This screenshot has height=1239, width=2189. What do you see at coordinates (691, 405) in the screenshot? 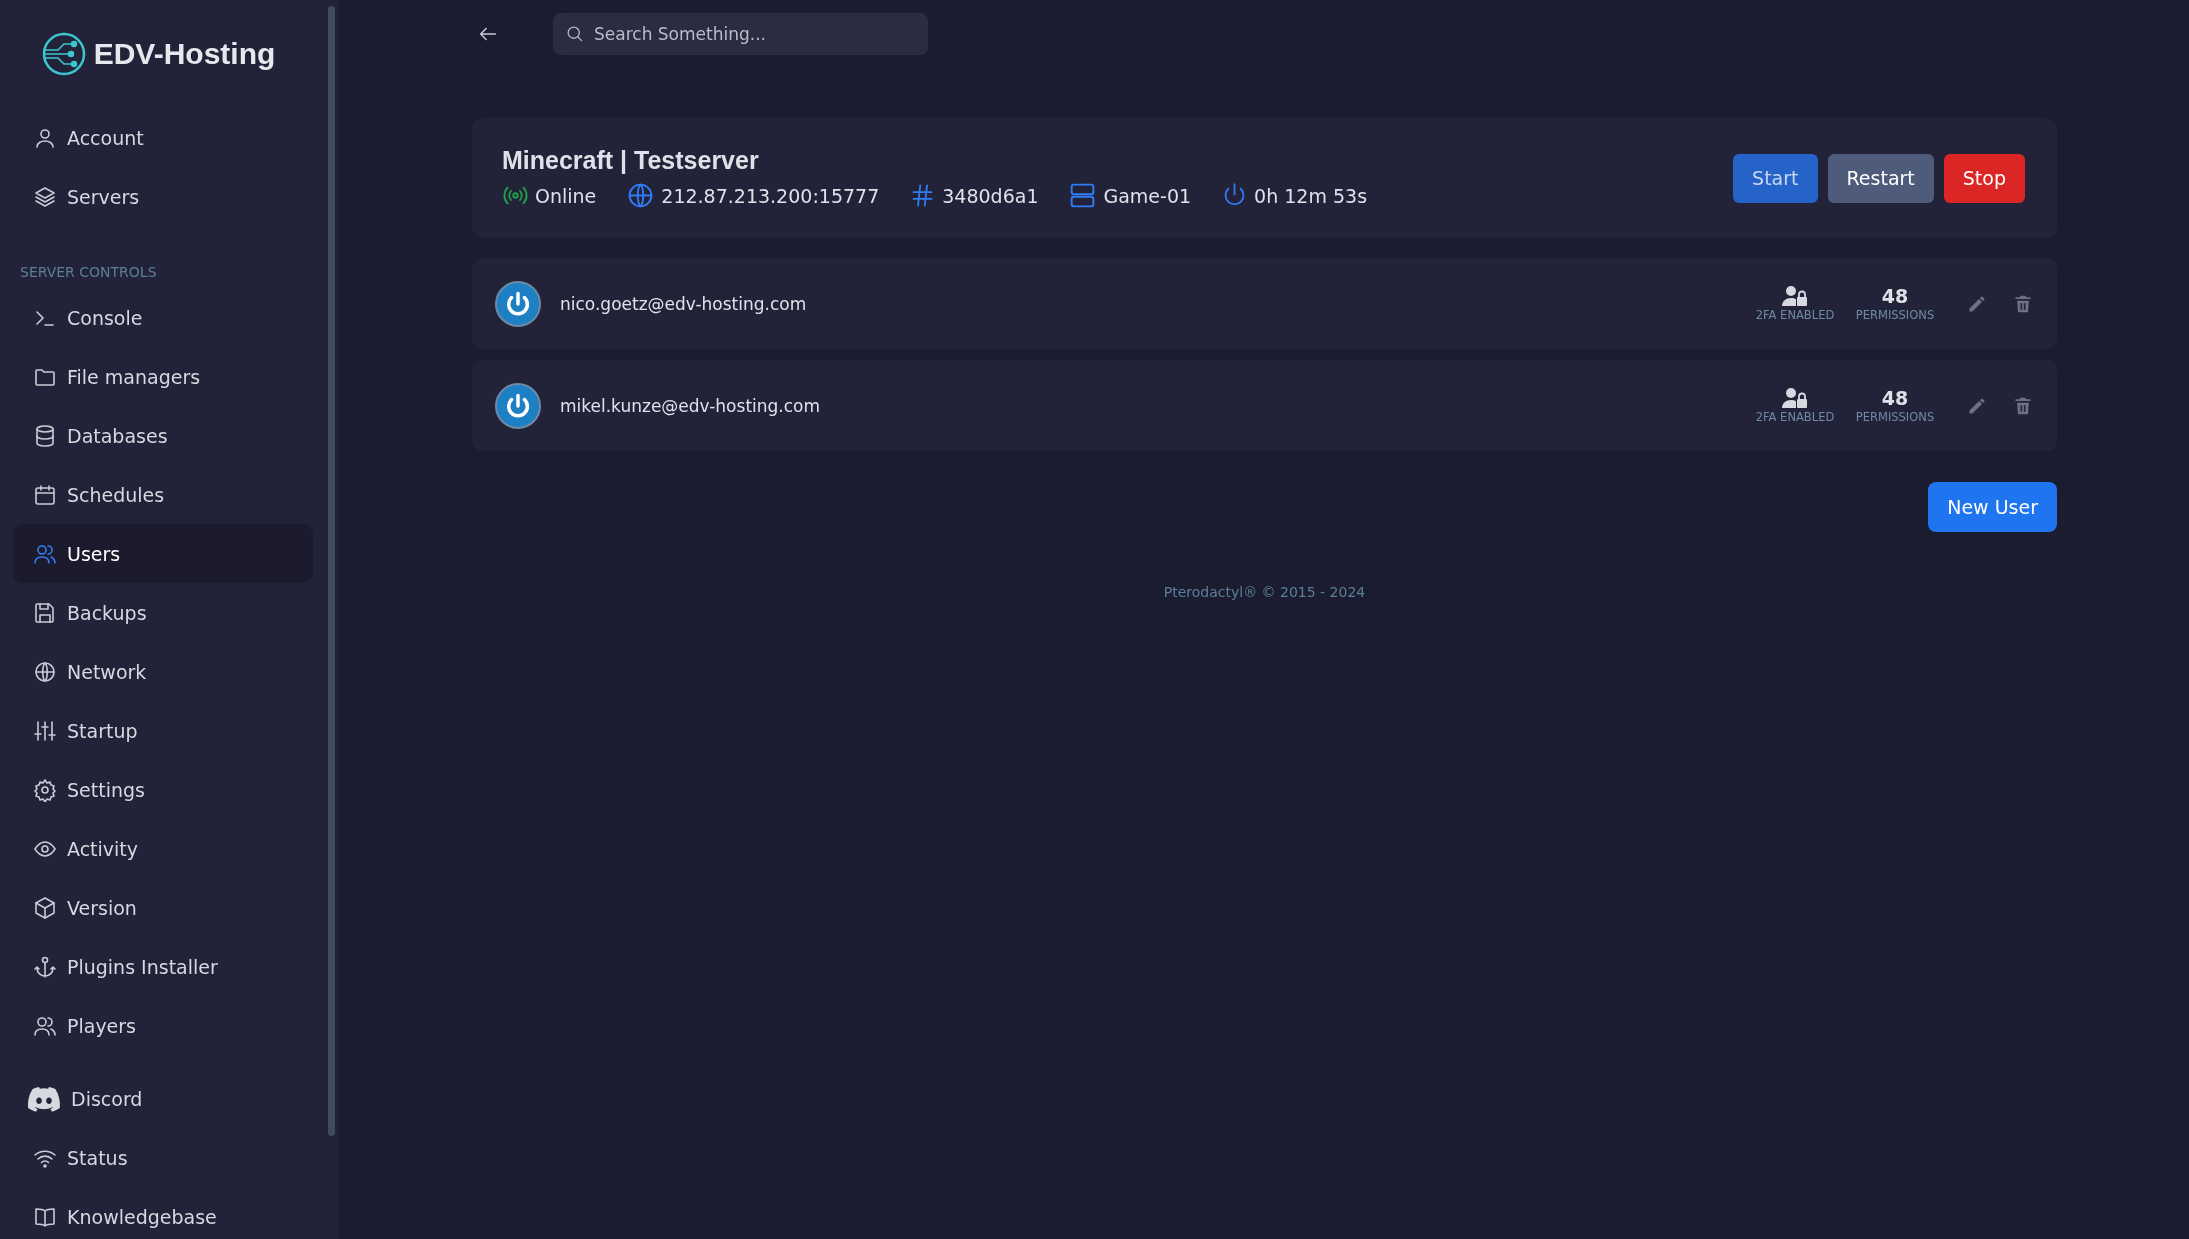
I see `user-email: mikel.kunze@edv-hosting.com` at bounding box center [691, 405].